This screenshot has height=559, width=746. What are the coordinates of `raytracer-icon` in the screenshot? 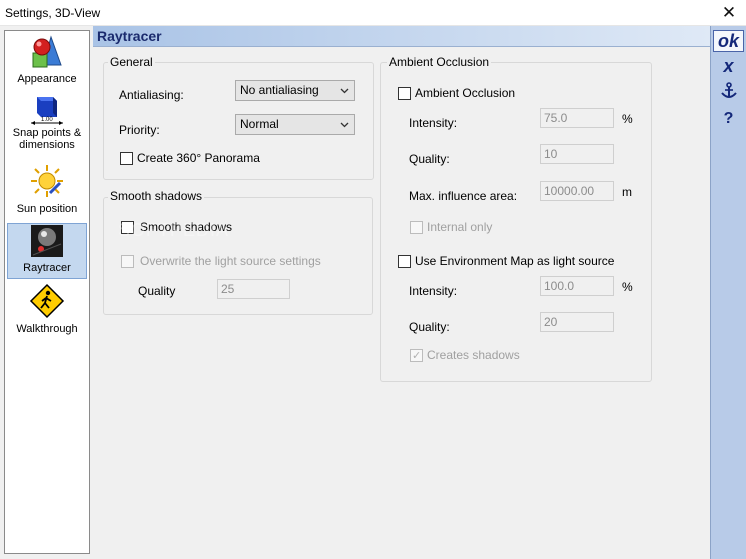 It's located at (47, 241).